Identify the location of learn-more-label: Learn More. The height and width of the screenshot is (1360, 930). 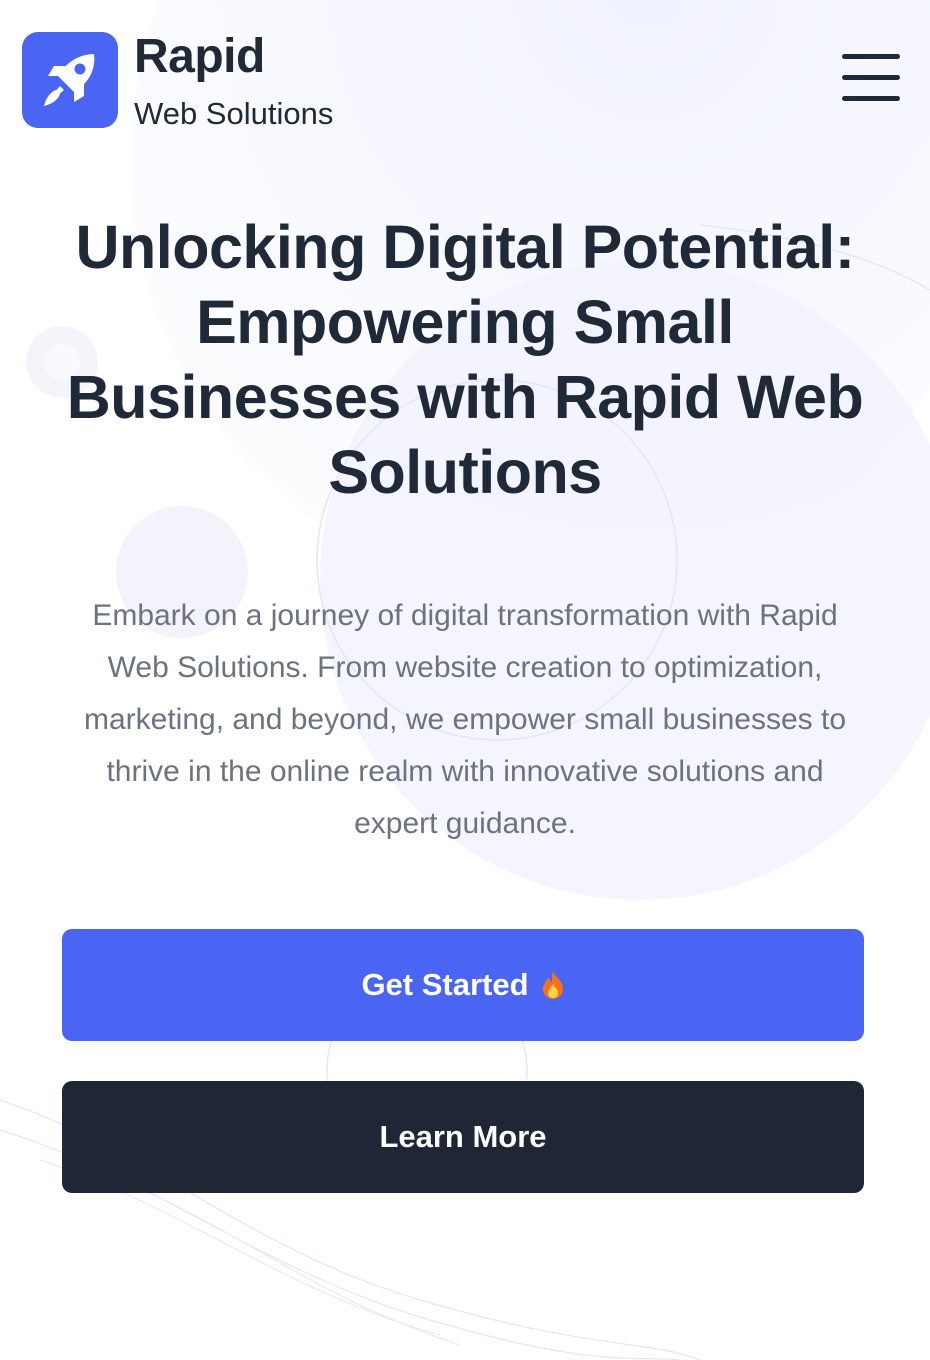
(463, 1136).